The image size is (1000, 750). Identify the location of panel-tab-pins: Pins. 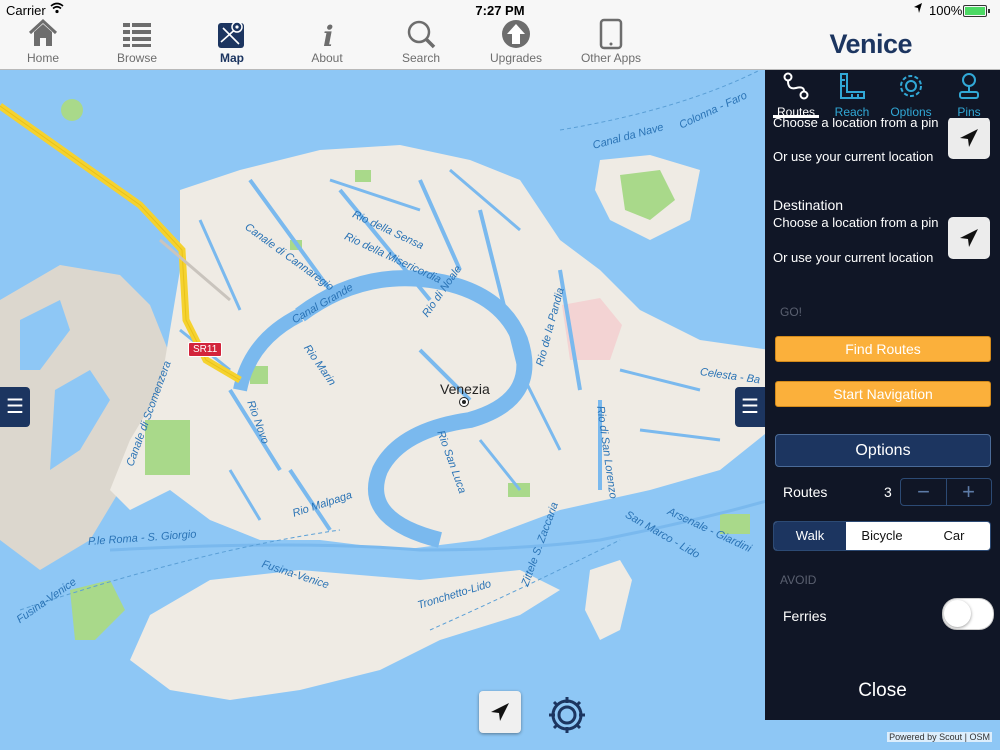
(969, 95).